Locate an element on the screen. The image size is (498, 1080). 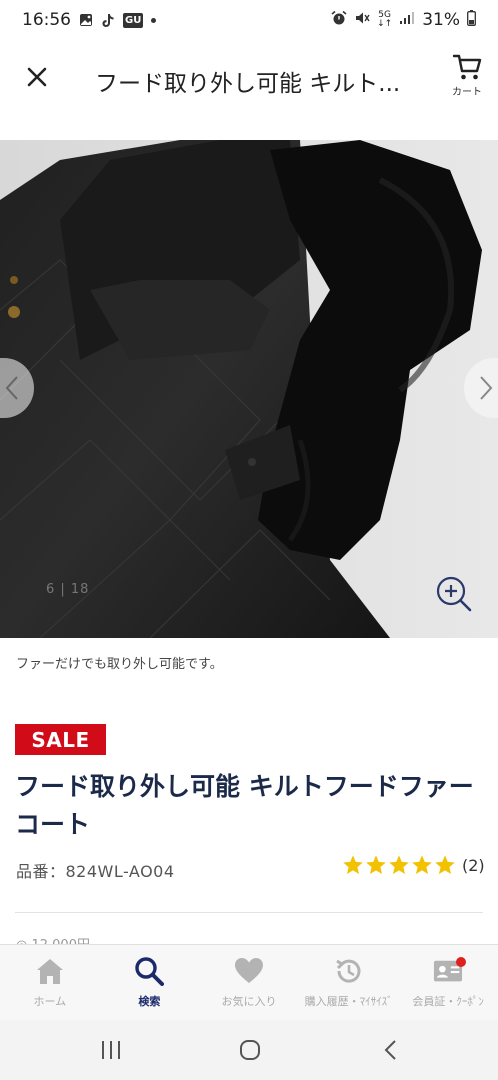
nav-item-search: 検索 is located at coordinates (150, 982).